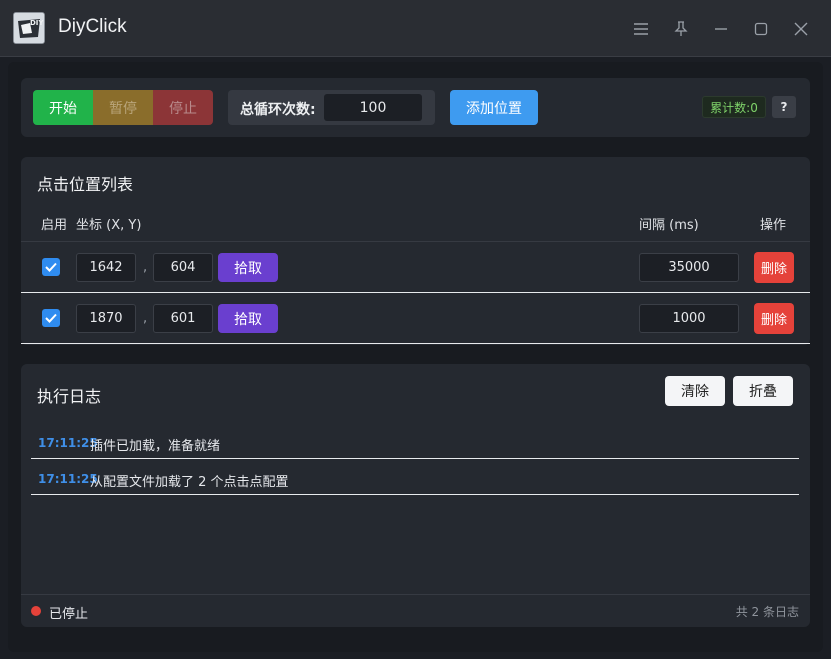 This screenshot has width=831, height=659. Describe the element at coordinates (373, 107) in the screenshot. I see `loop-count-input` at that location.